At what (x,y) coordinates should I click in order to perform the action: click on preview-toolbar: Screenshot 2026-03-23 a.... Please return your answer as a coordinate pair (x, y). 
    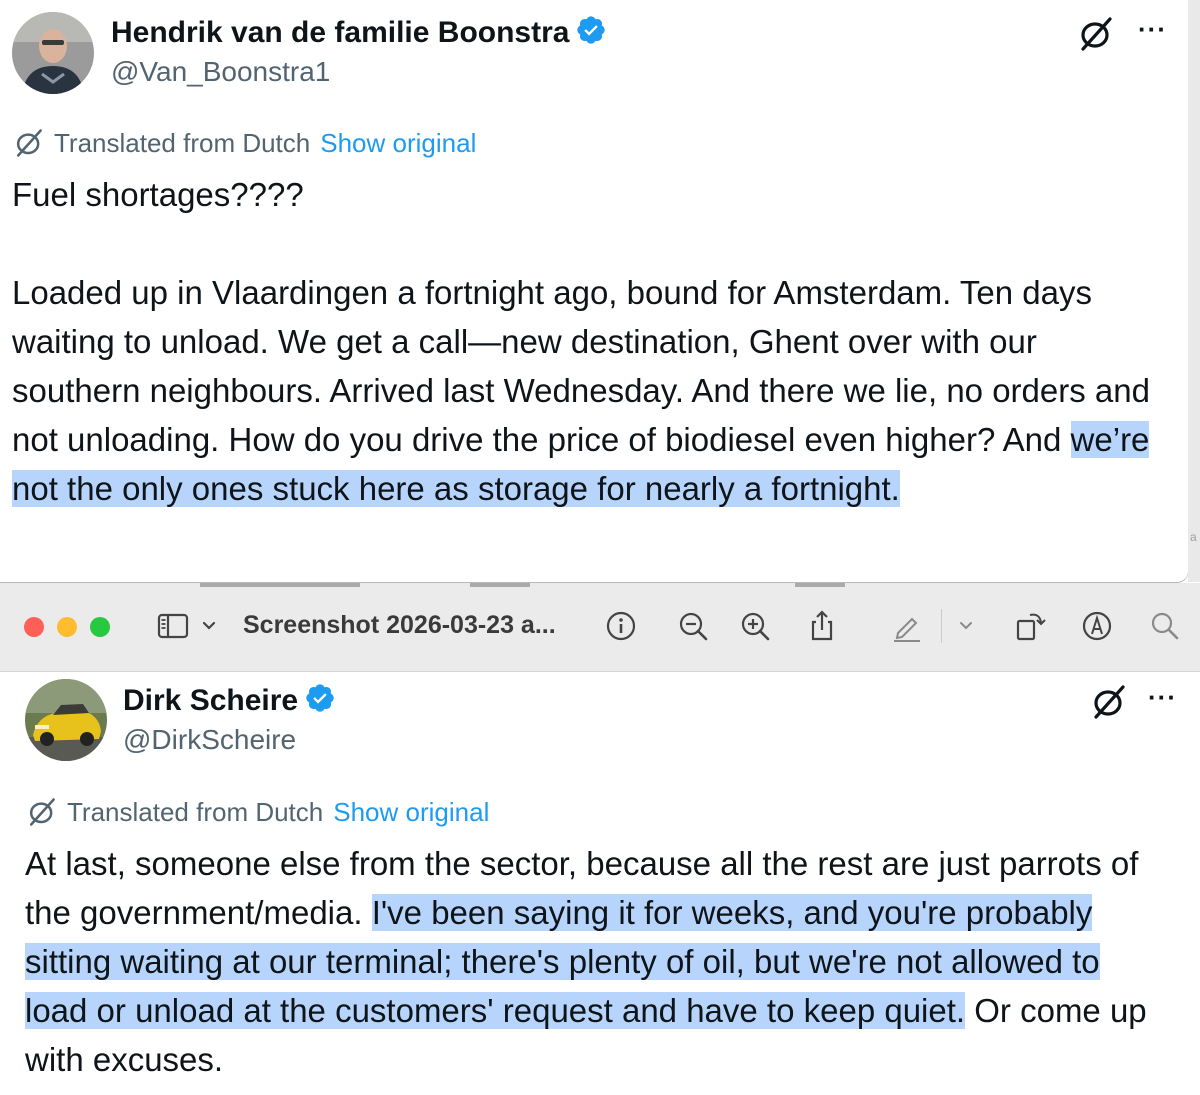
    Looking at the image, I should click on (600, 627).